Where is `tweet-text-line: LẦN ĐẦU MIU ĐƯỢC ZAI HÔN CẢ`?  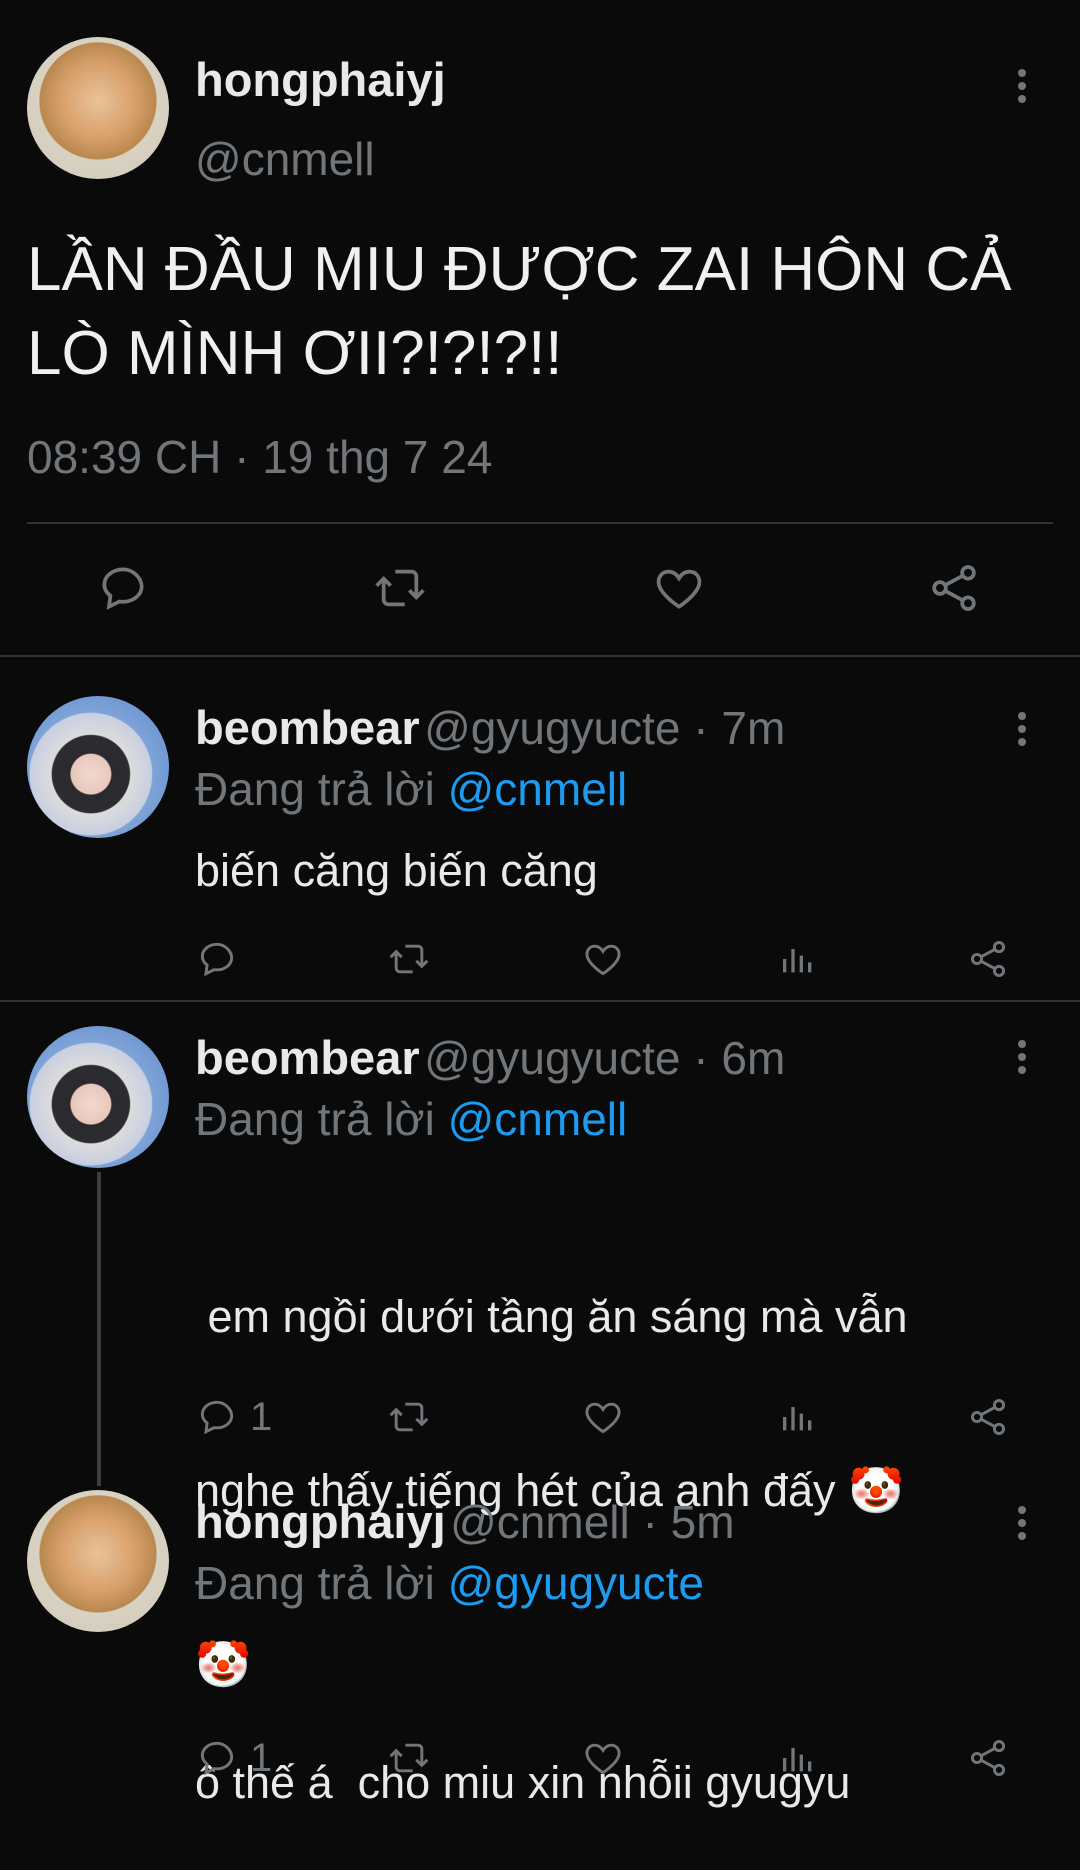 tweet-text-line: LẦN ĐẦU MIU ĐƯỢC ZAI HÔN CẢ is located at coordinates (519, 269).